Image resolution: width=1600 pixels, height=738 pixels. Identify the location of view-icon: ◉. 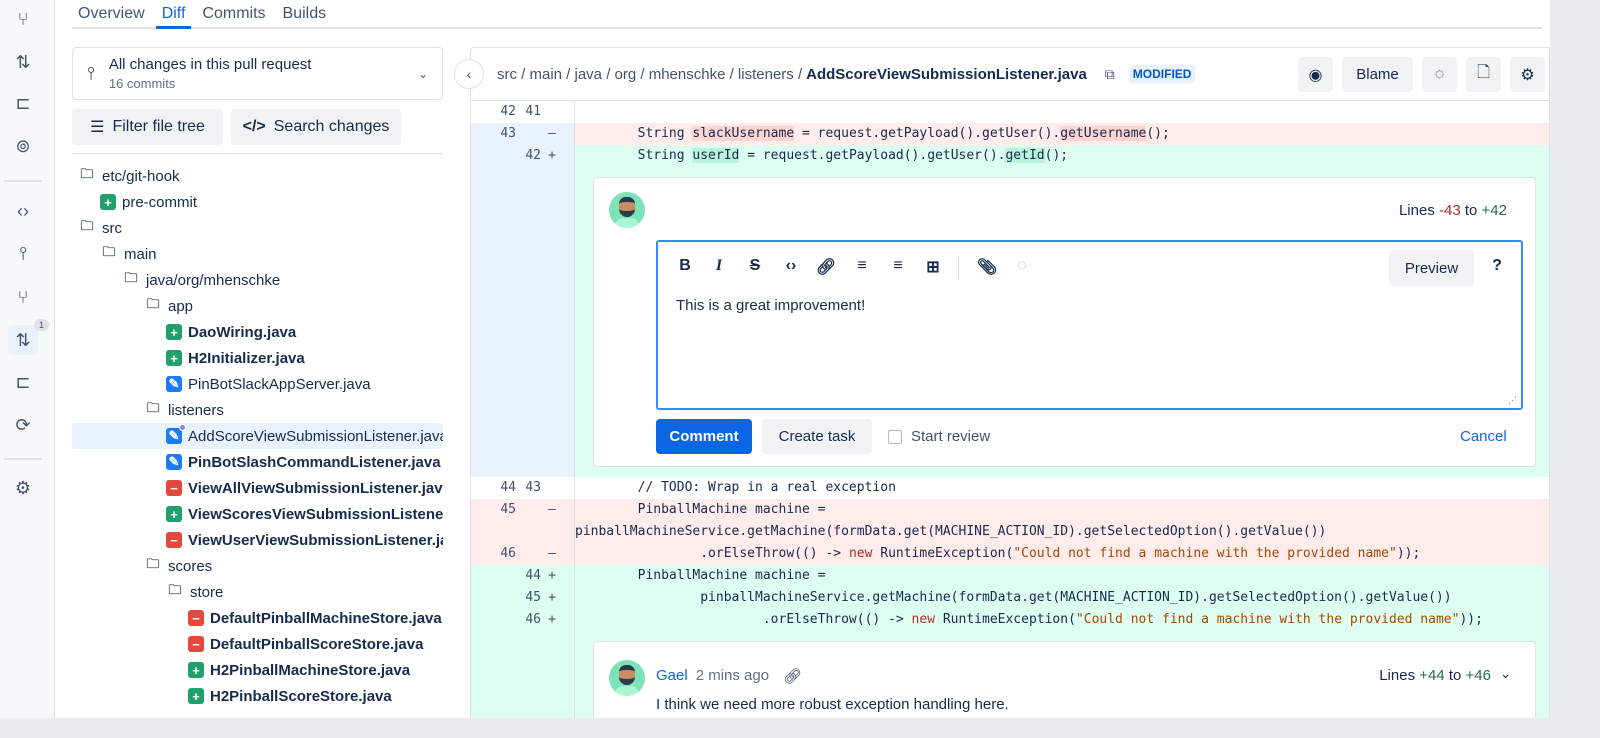
(1315, 74).